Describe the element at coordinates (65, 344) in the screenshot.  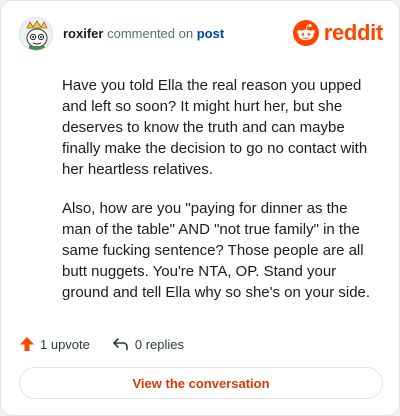
I see `upvote-count: 1 upvote` at that location.